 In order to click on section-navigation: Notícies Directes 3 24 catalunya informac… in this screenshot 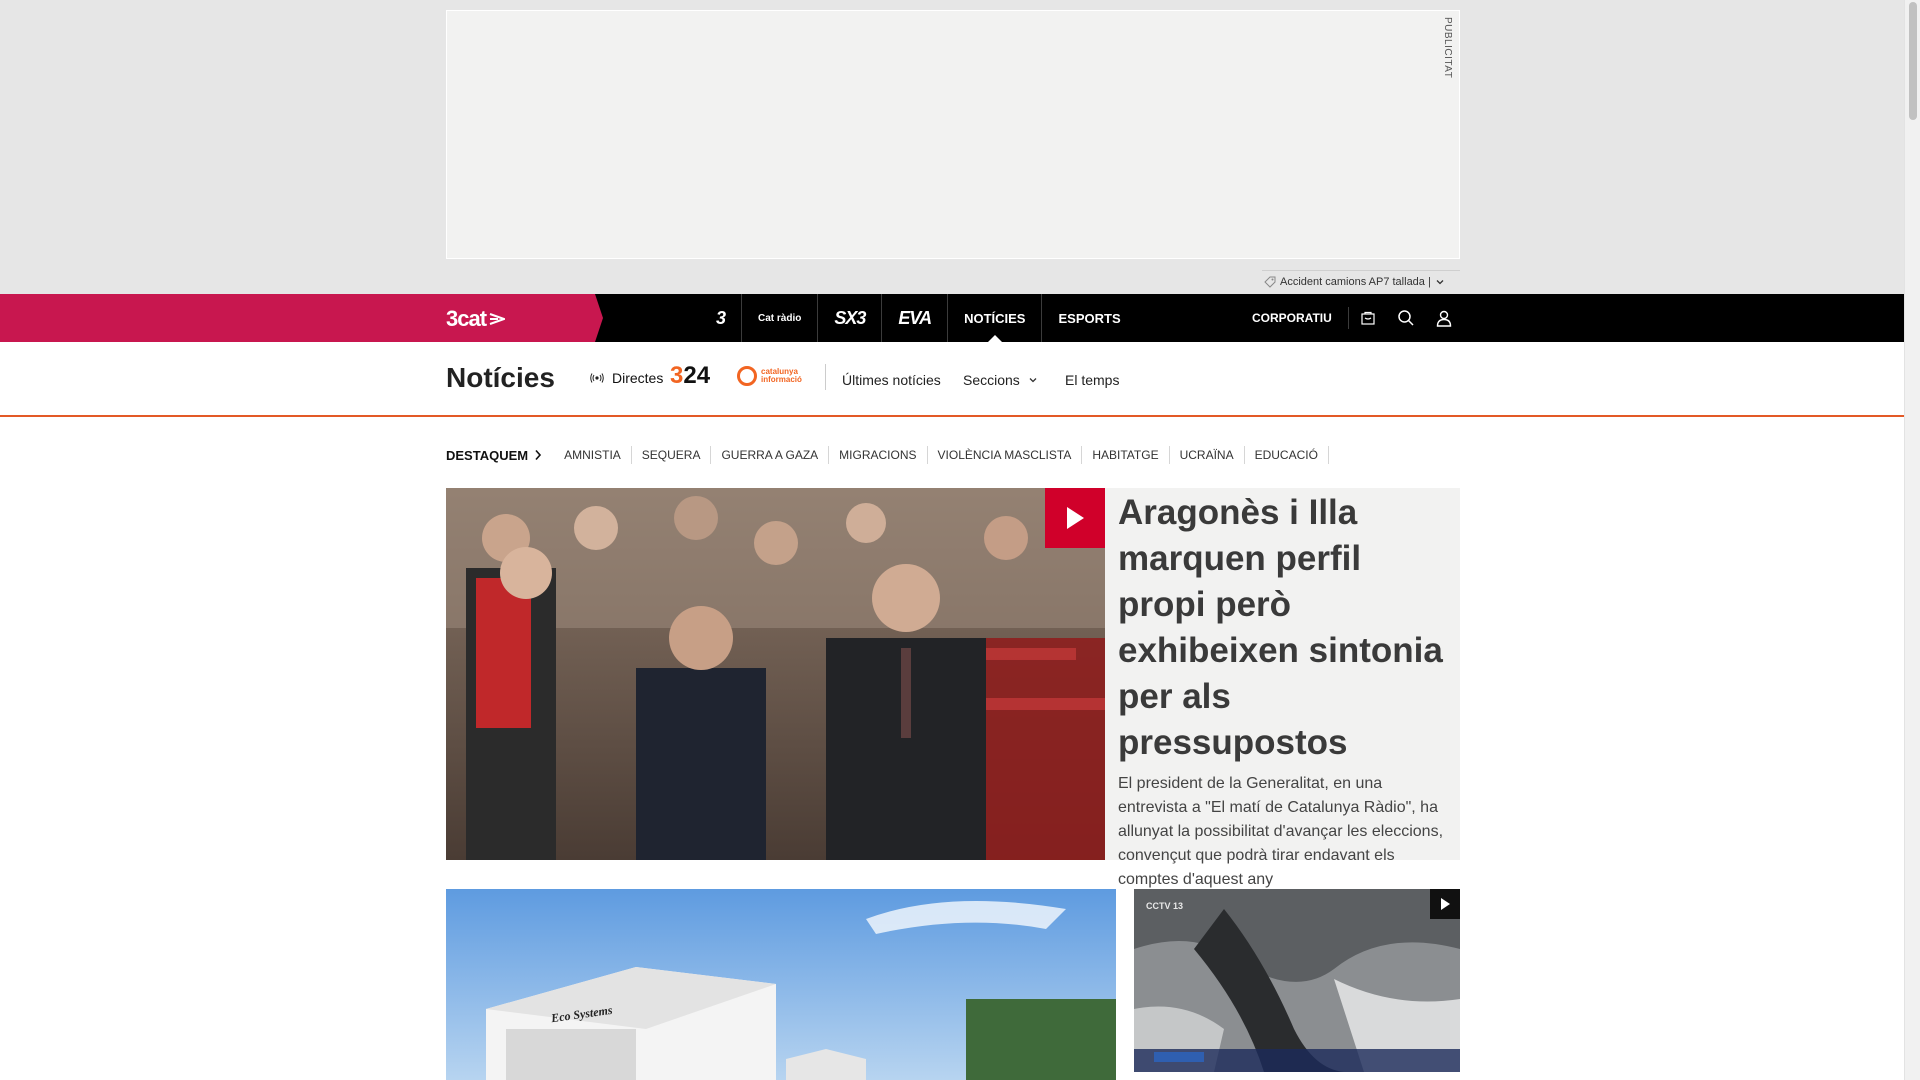, I will do `click(952, 379)`.